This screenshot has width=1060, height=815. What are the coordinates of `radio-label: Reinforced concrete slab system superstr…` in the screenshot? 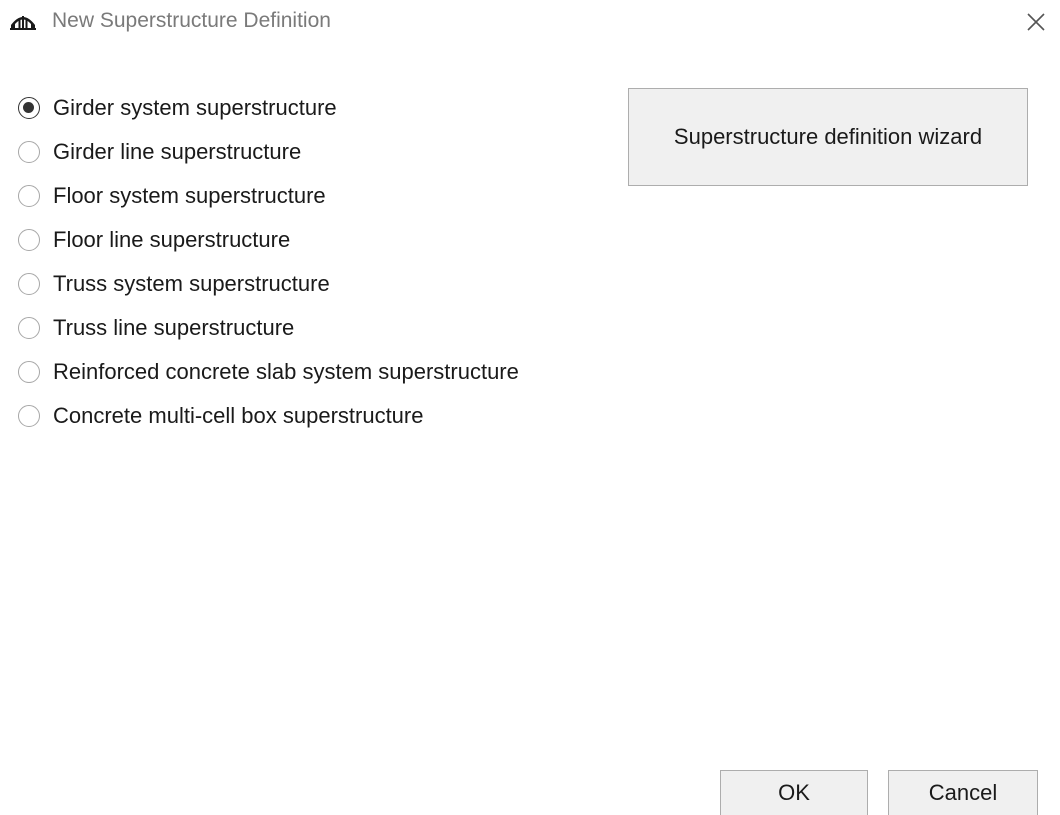 It's located at (286, 372).